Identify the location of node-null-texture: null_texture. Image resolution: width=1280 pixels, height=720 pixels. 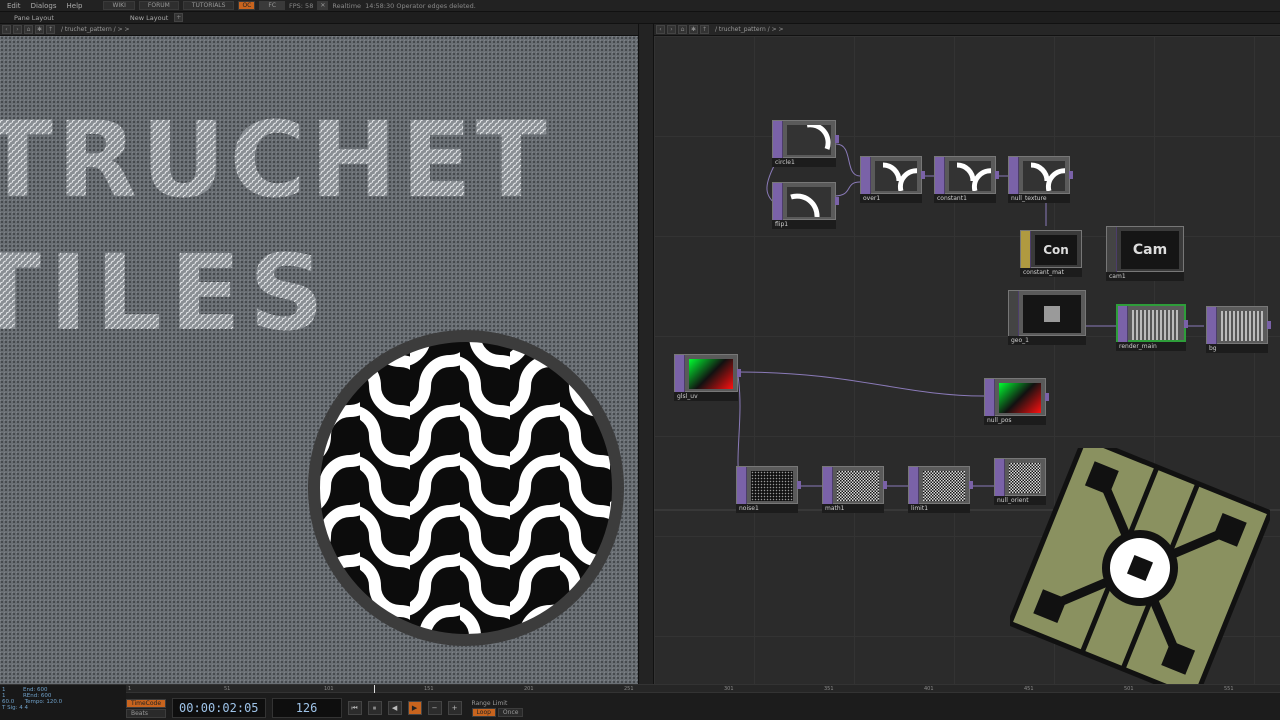
(1040, 181).